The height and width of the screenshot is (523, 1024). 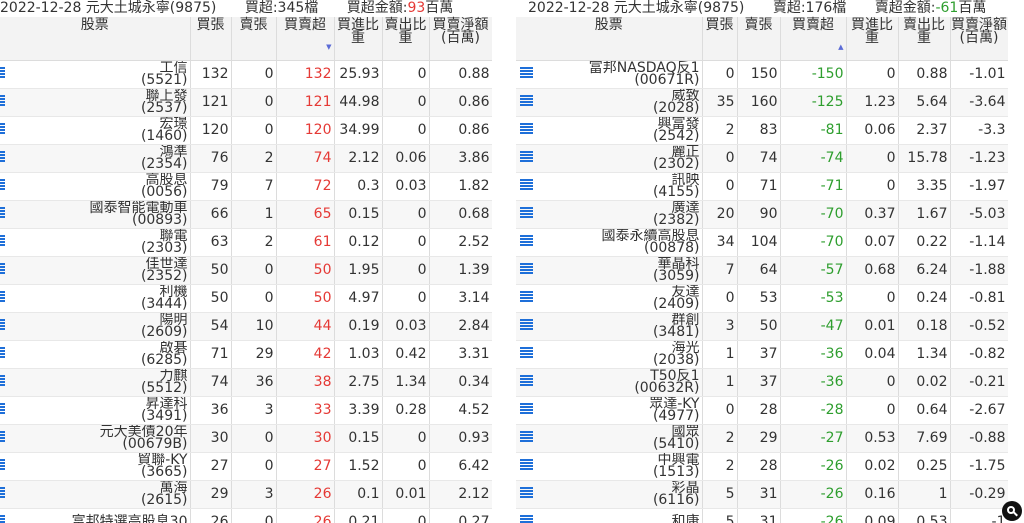 I want to click on stock-cell: 聯電 (2303), so click(x=100, y=242).